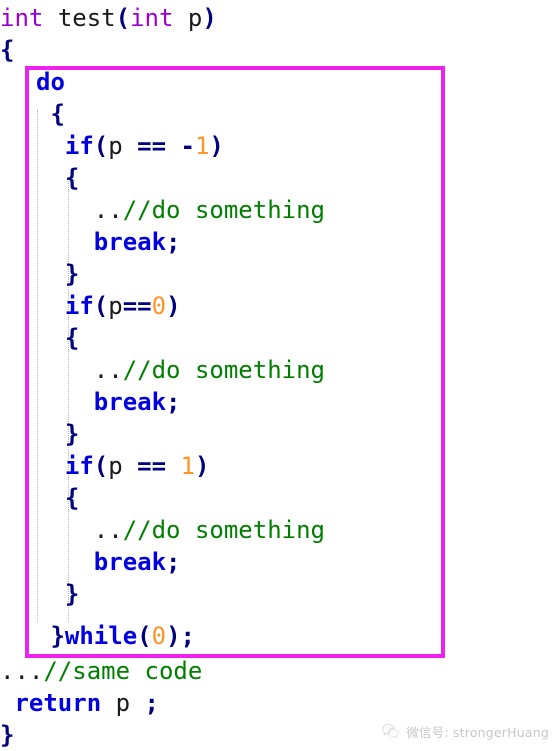  Describe the element at coordinates (101, 636) in the screenshot. I see `code-token-kw: while` at that location.